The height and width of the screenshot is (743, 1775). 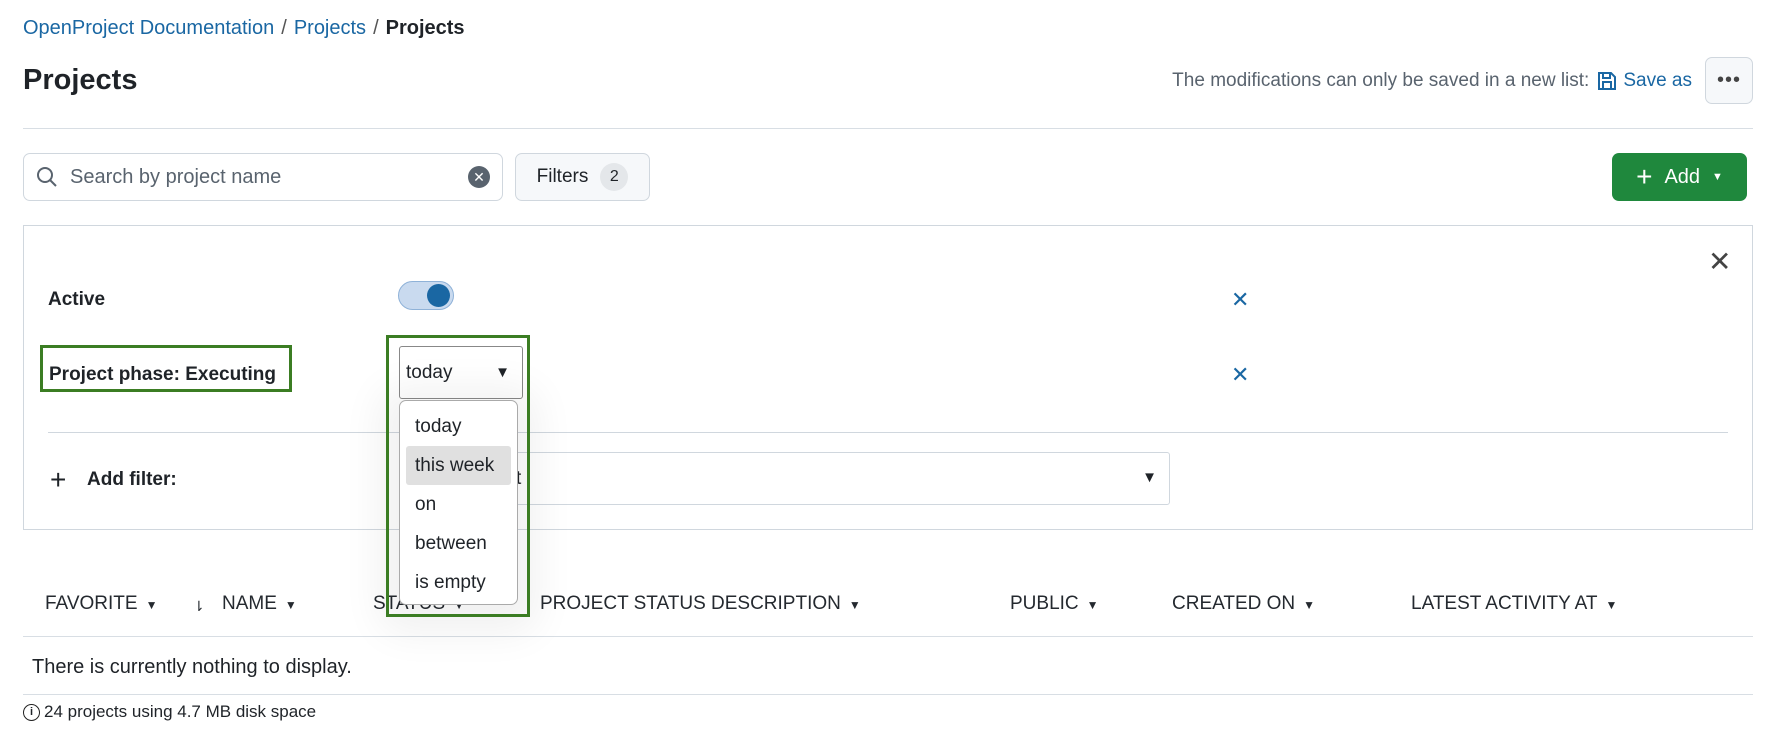 What do you see at coordinates (47, 177) in the screenshot?
I see `search-icon` at bounding box center [47, 177].